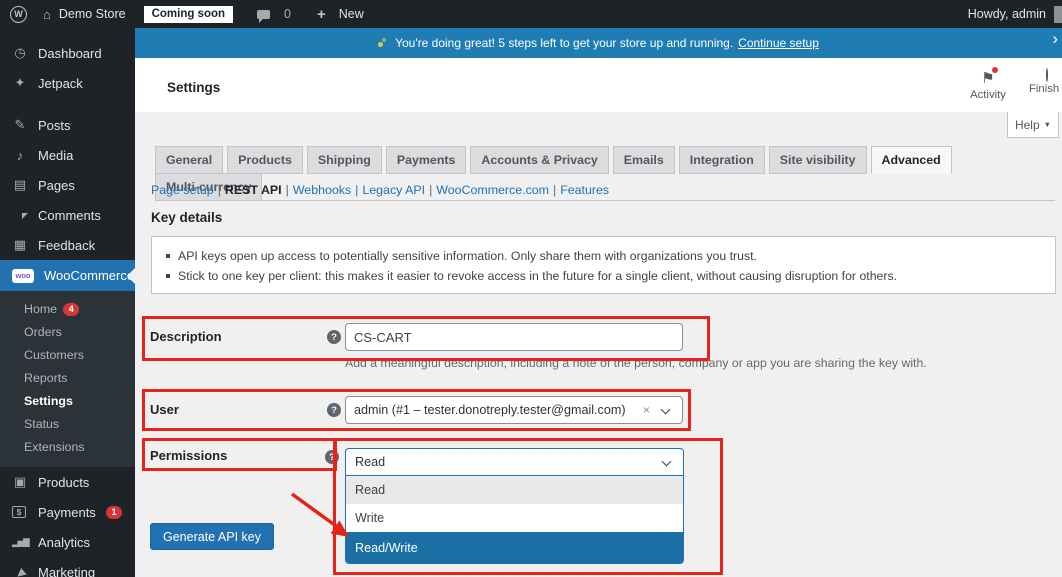 Image resolution: width=1062 pixels, height=577 pixels. What do you see at coordinates (1045, 89) in the screenshot?
I see `finish-setup-label: Finish set` at bounding box center [1045, 89].